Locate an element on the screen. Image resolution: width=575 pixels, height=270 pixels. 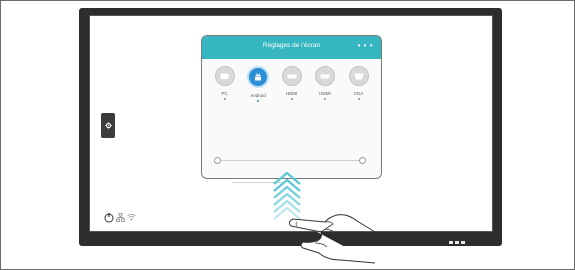
pc-icon is located at coordinates (224, 76).